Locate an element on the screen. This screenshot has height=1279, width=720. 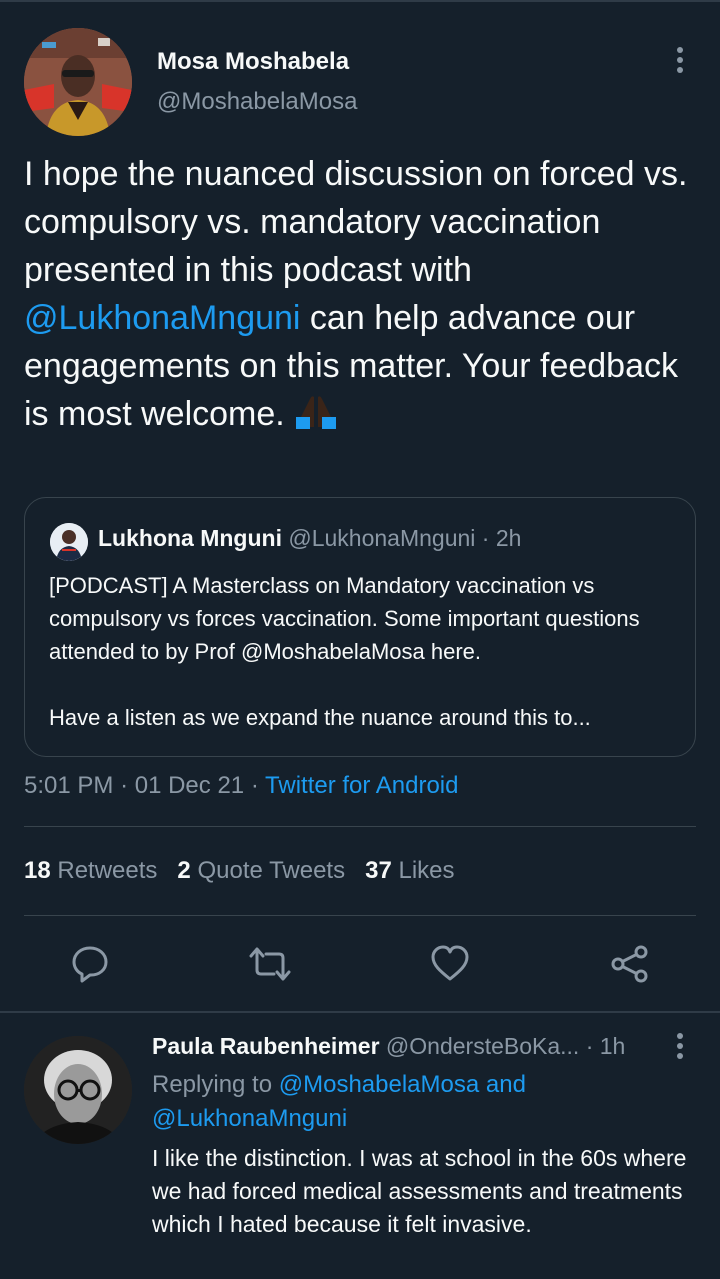
reply-icon is located at coordinates (90, 964).